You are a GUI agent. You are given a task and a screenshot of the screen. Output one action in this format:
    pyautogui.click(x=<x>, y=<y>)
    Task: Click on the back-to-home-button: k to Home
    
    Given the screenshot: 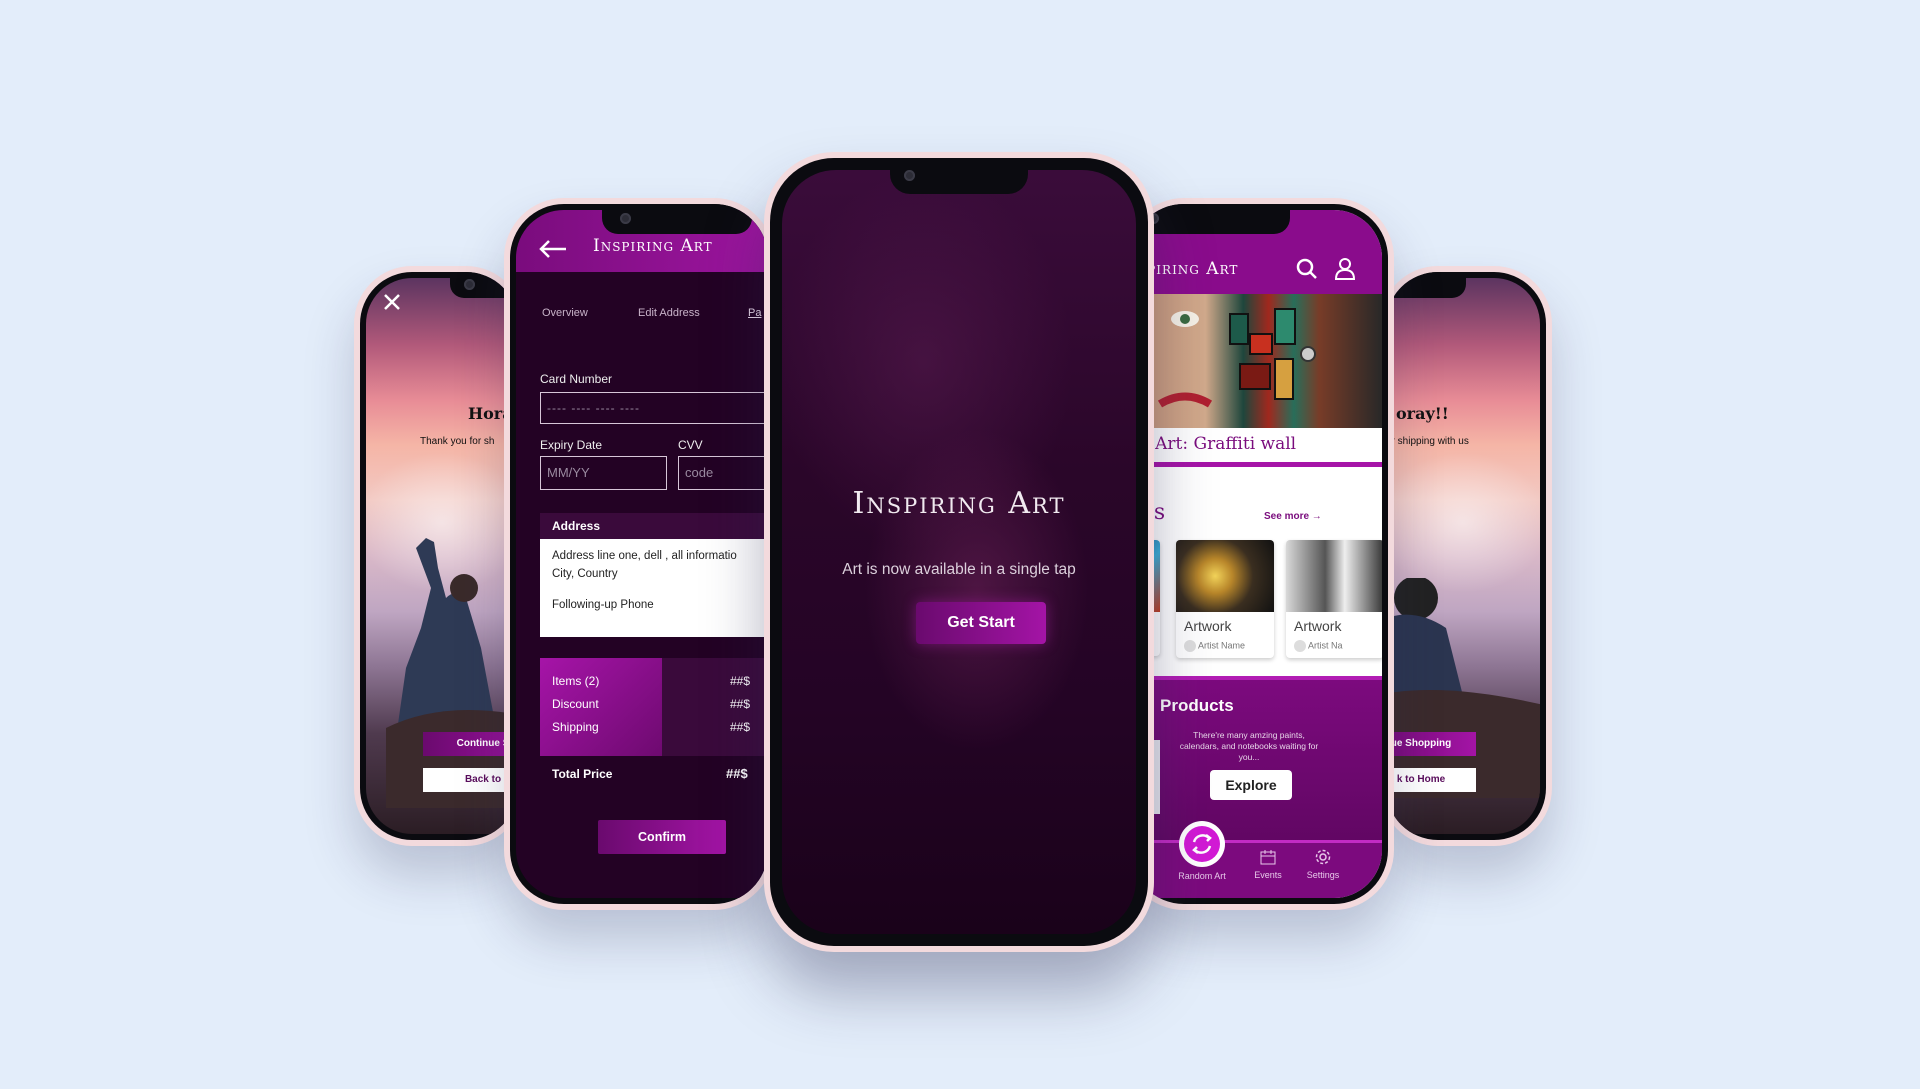 What is the action you would take?
    pyautogui.click(x=1431, y=780)
    